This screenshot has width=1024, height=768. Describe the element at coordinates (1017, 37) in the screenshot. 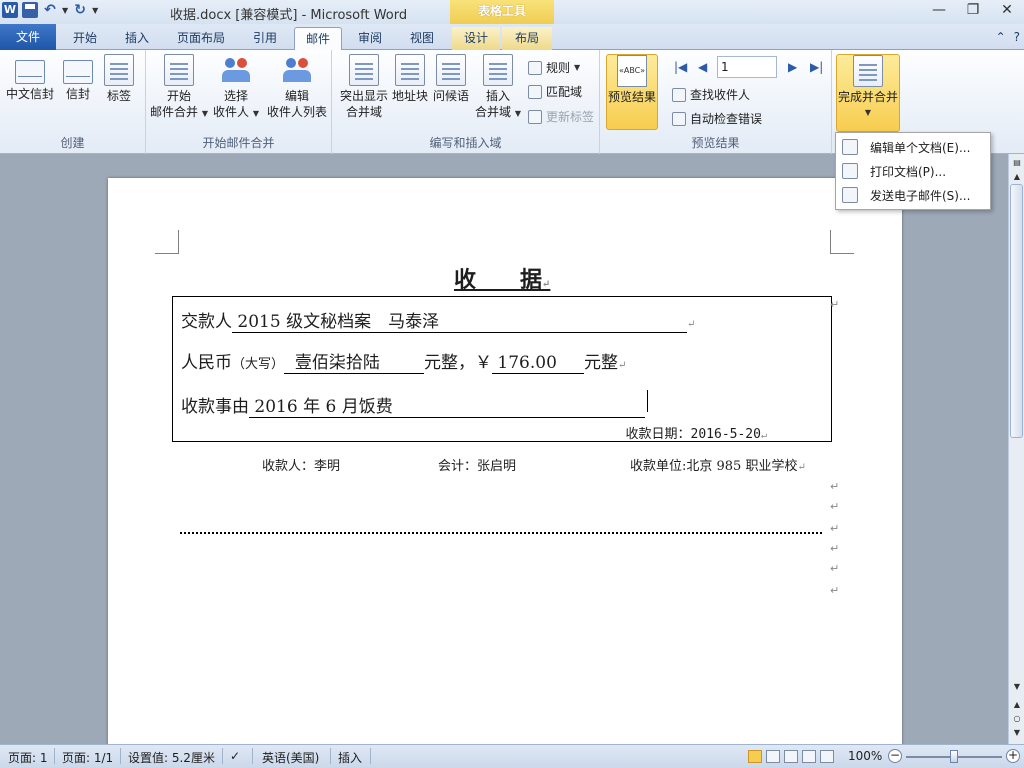

I see `help-icon: ?` at that location.